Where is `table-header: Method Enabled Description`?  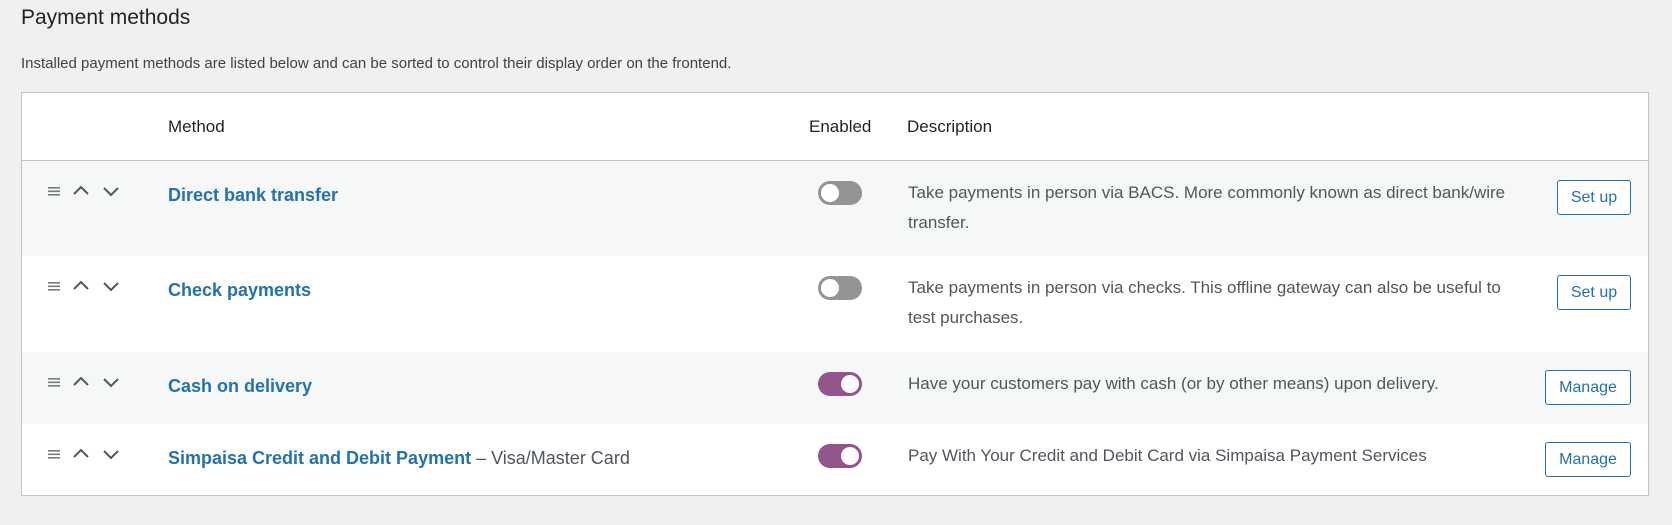
table-header: Method Enabled Description is located at coordinates (835, 127).